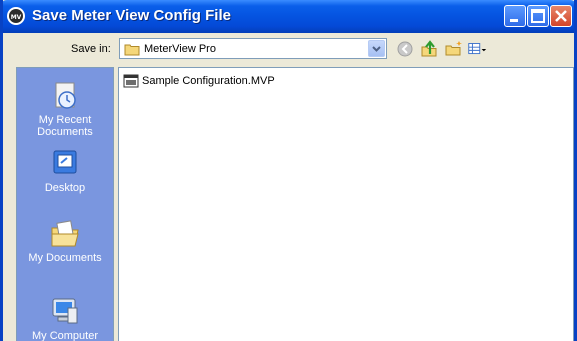 The height and width of the screenshot is (341, 577). I want to click on back-icon, so click(406, 49).